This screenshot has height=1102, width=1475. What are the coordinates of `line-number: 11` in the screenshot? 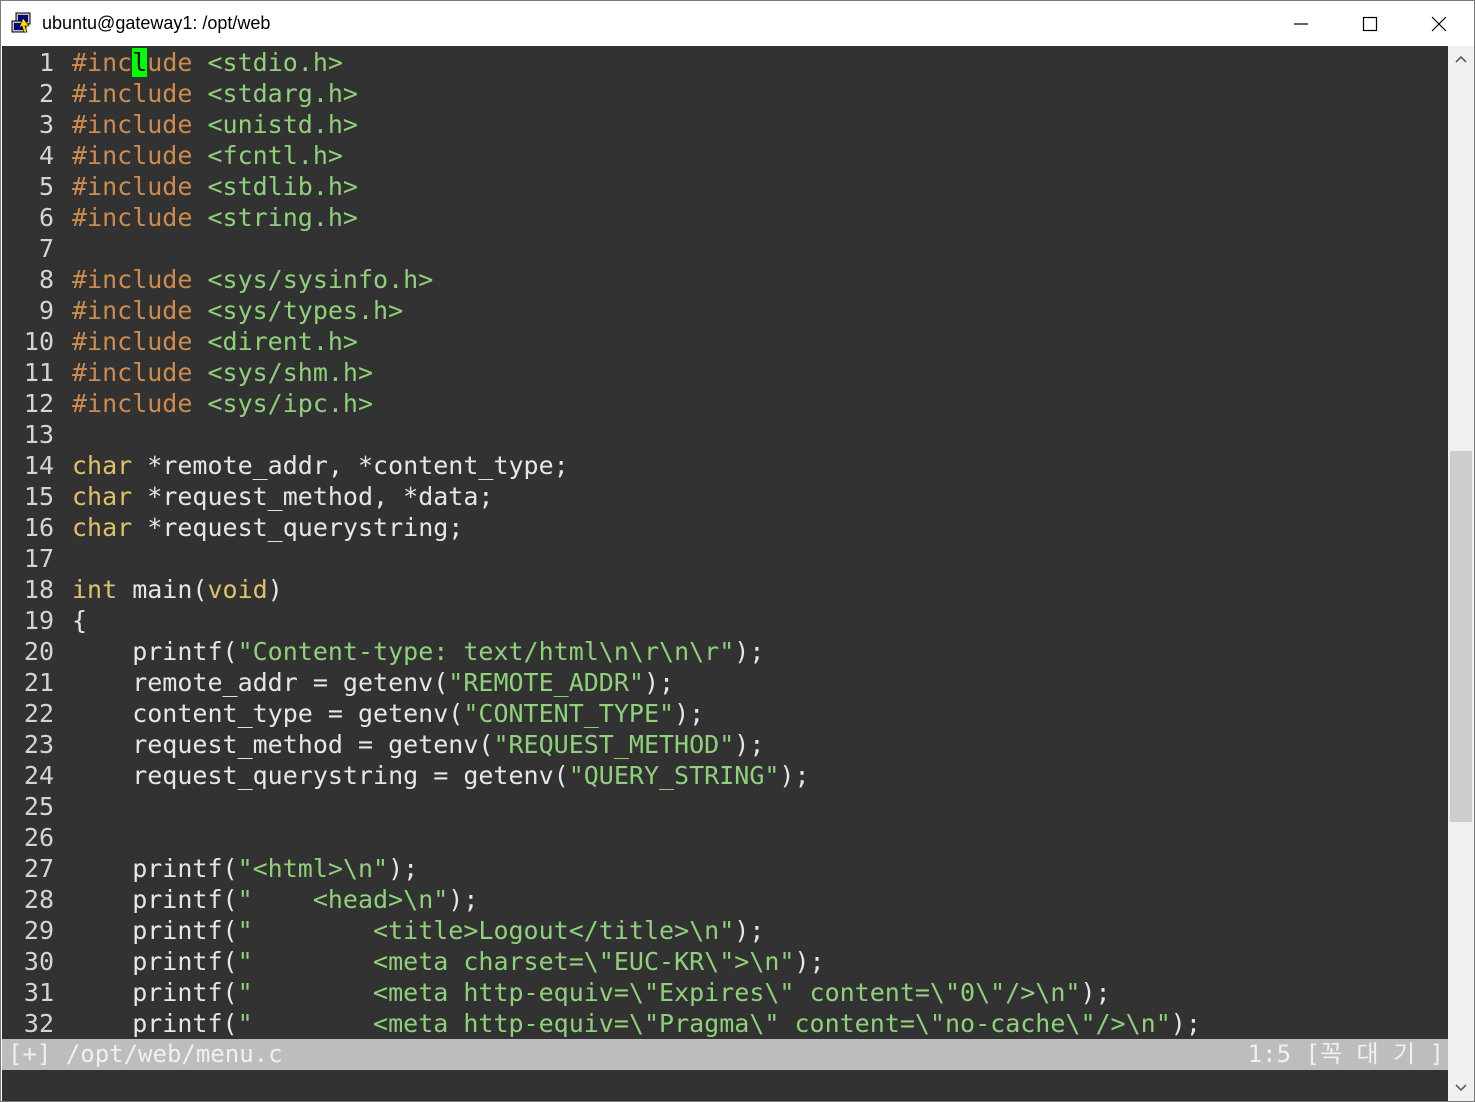 It's located at (38, 372).